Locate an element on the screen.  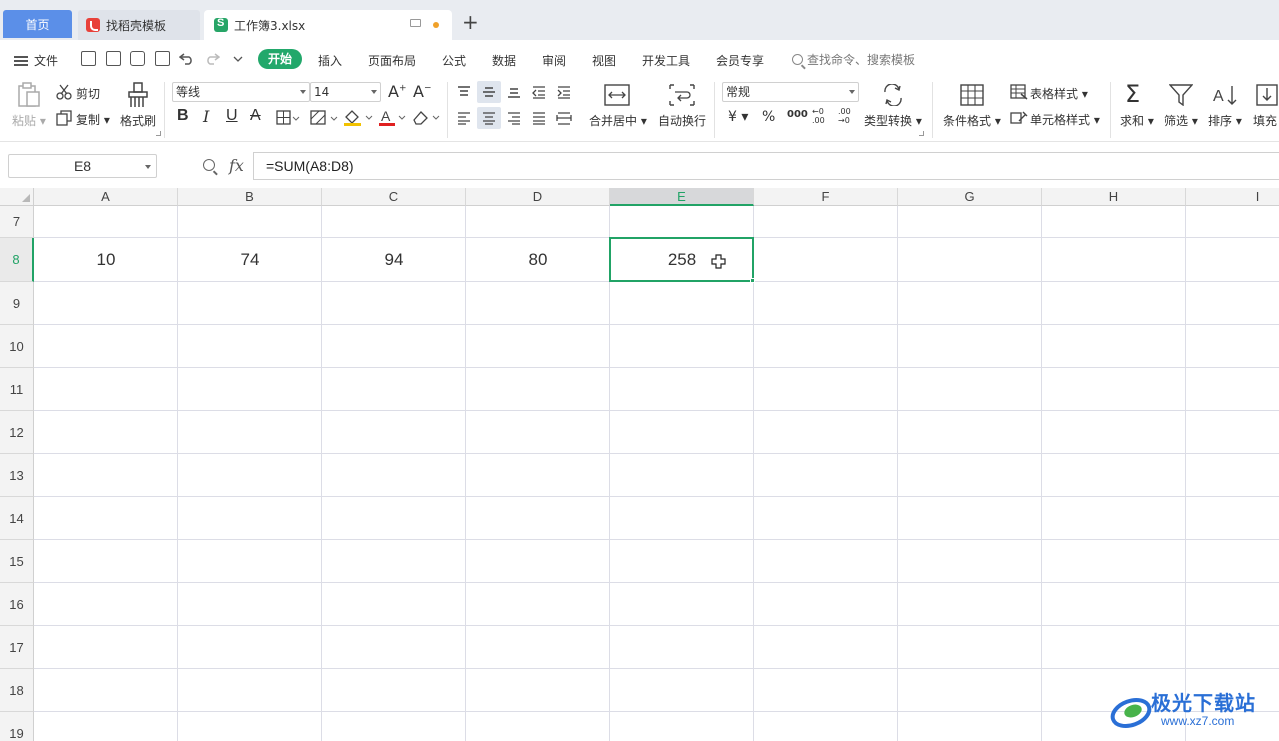
align-top-icon is located at coordinates (464, 92).